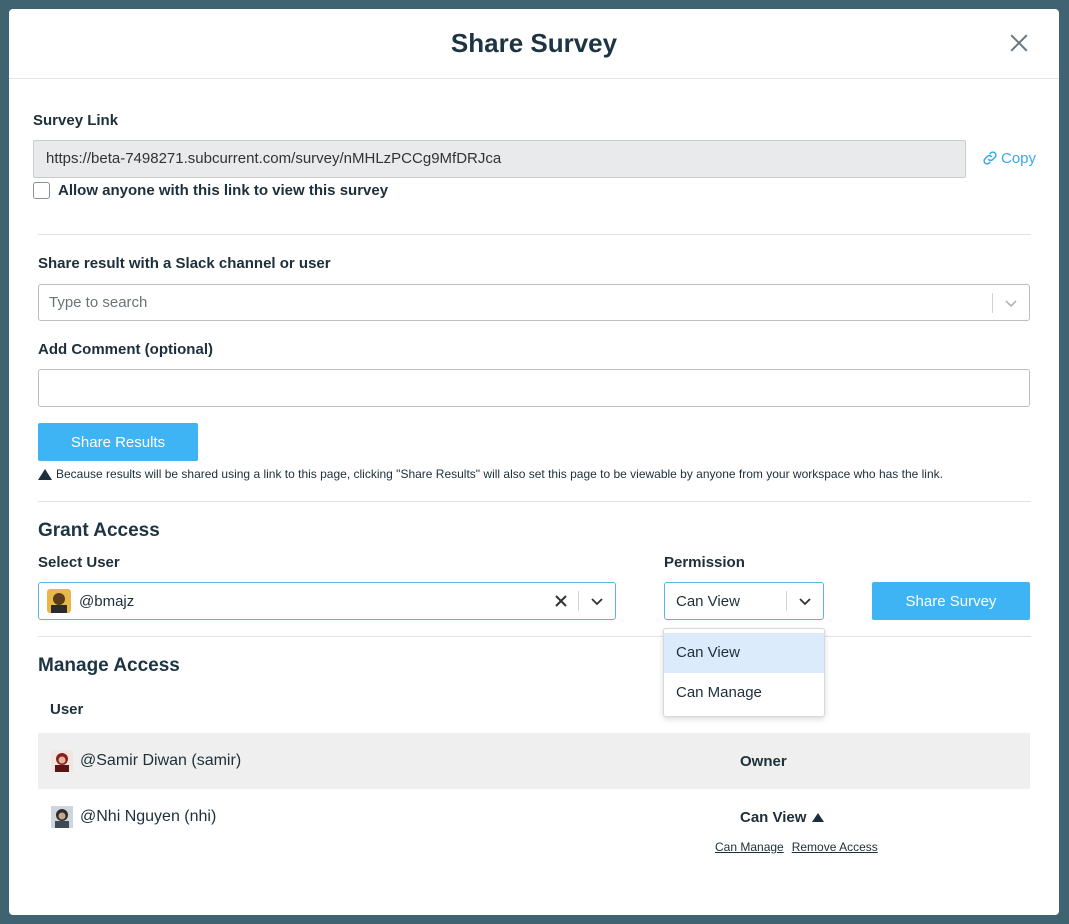  I want to click on select-user-label: Select User, so click(79, 562).